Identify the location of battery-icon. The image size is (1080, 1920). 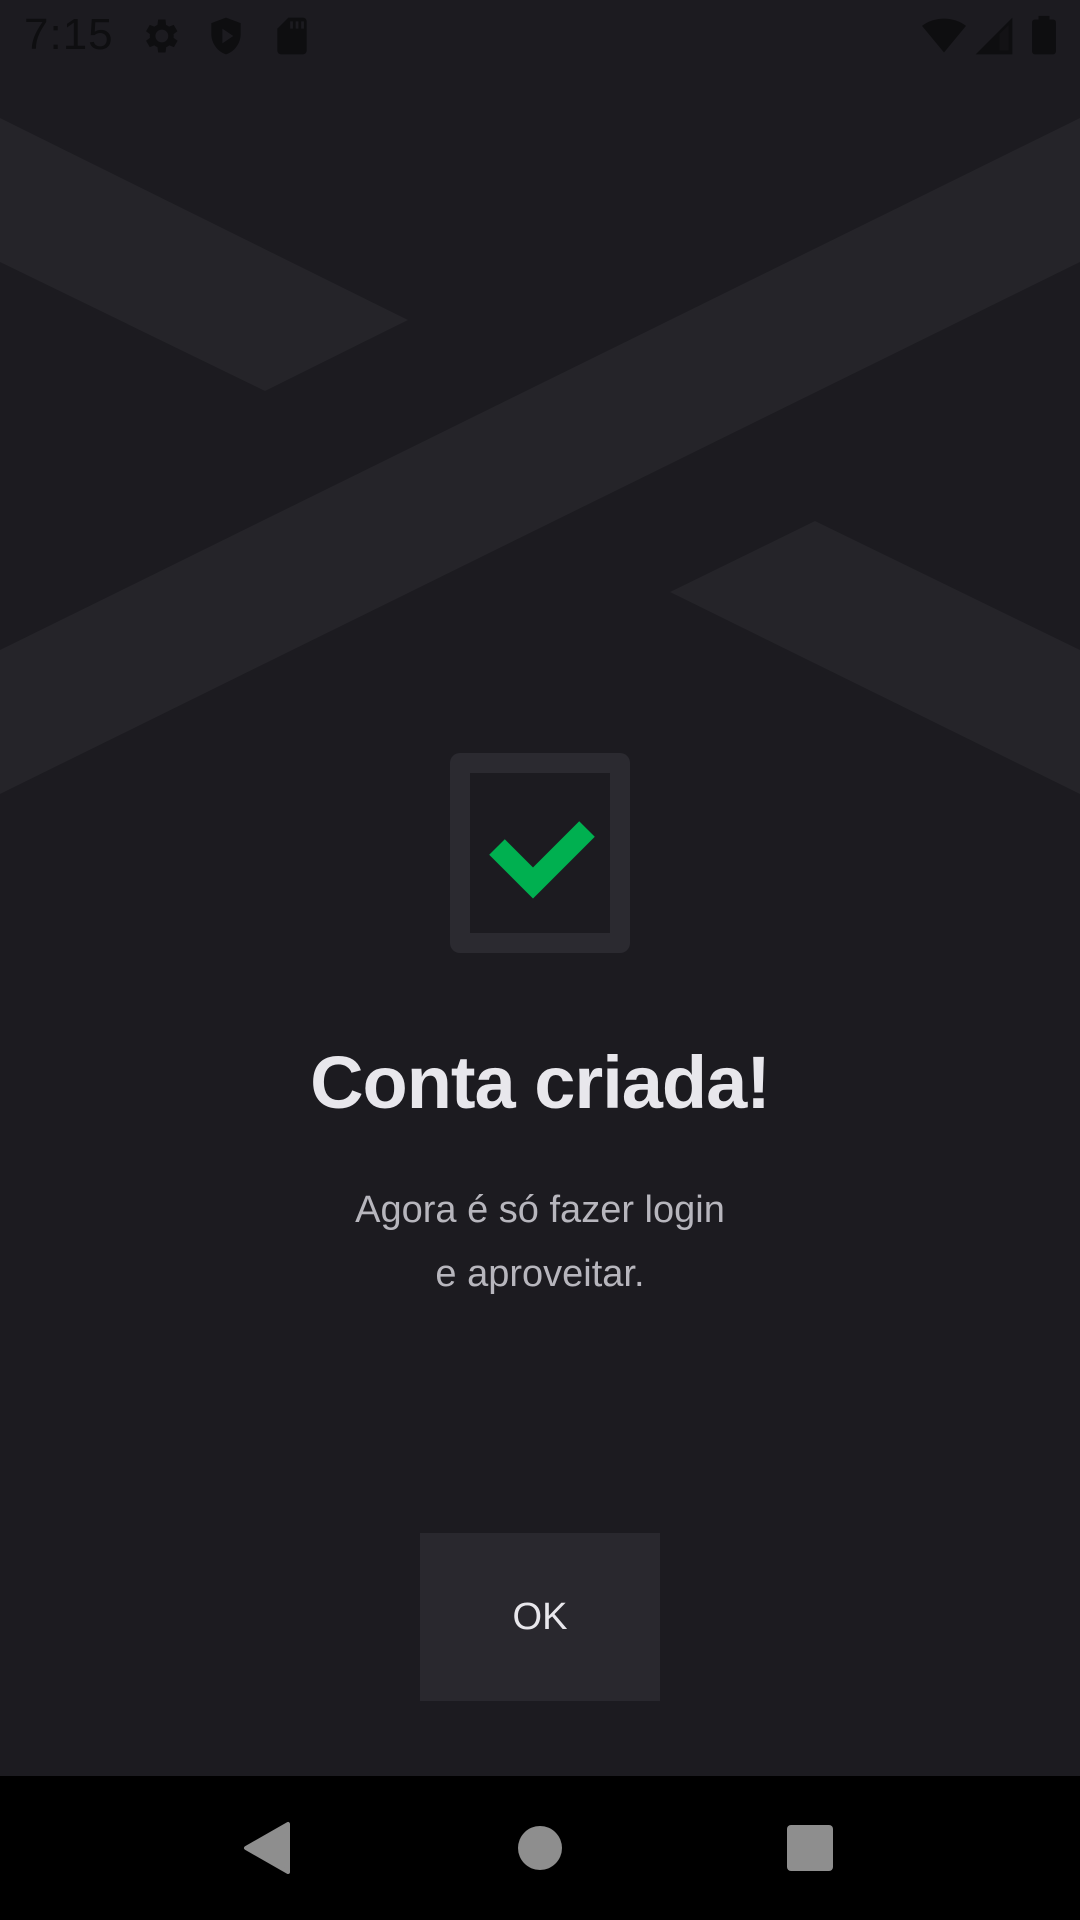
(1044, 36).